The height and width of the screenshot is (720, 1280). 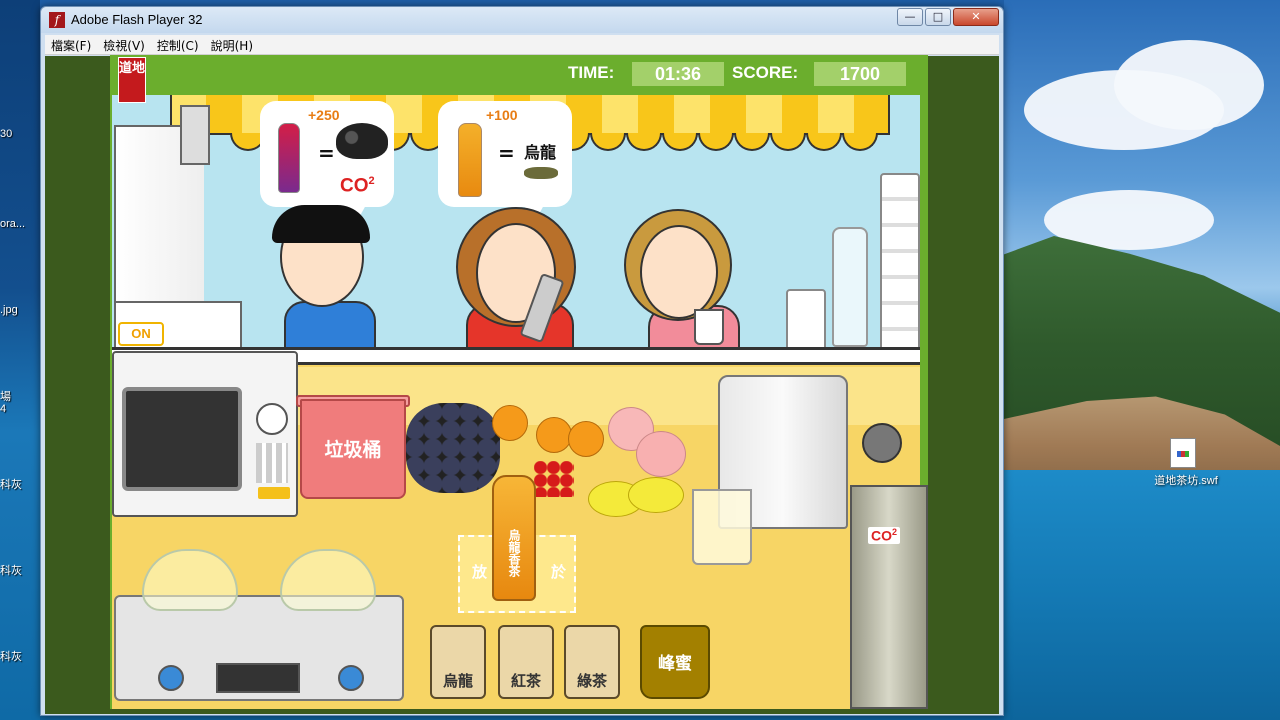 What do you see at coordinates (137, 19) in the screenshot?
I see `window-title: Adobe Flash Player 32` at bounding box center [137, 19].